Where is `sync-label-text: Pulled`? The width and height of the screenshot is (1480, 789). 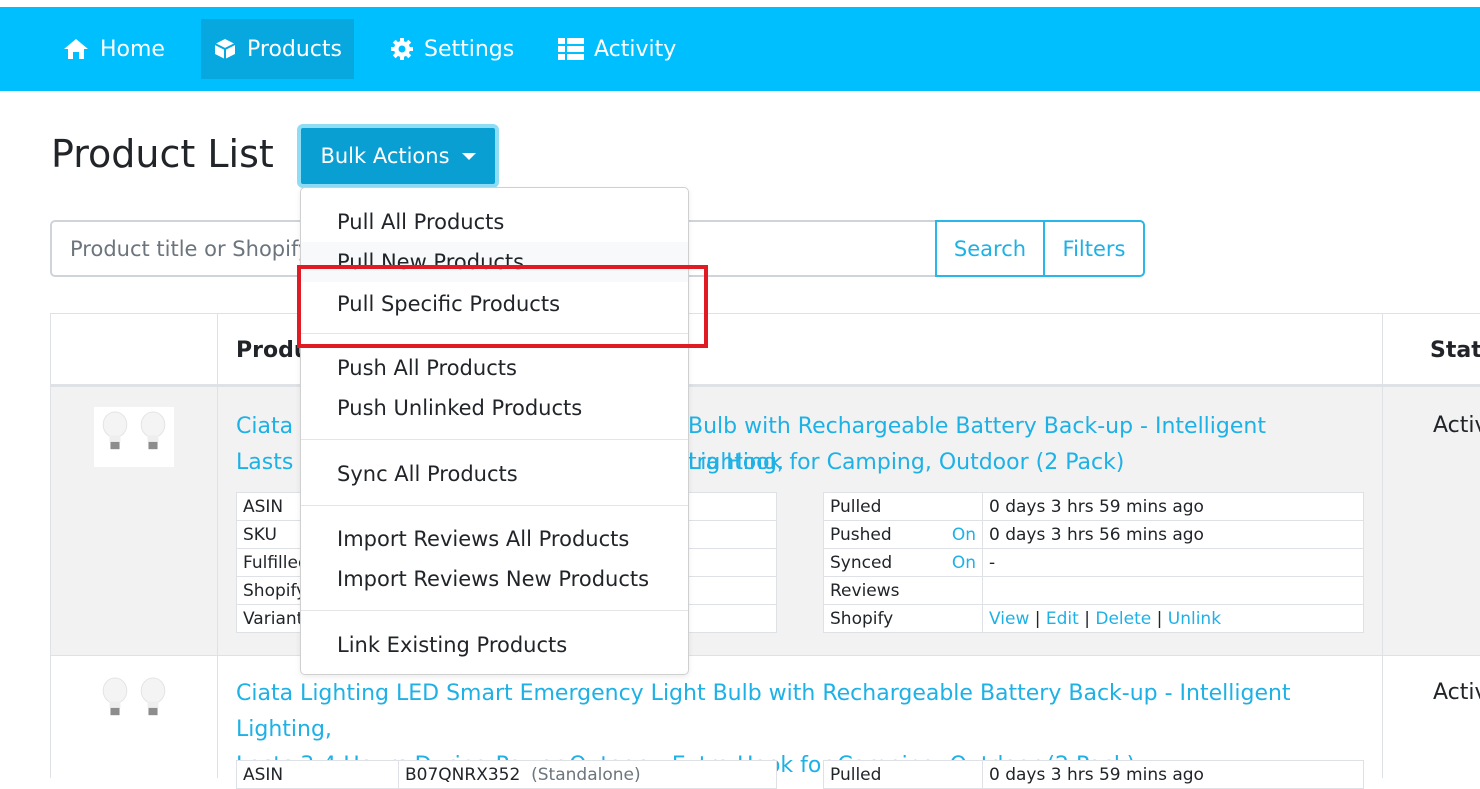 sync-label-text: Pulled is located at coordinates (856, 506).